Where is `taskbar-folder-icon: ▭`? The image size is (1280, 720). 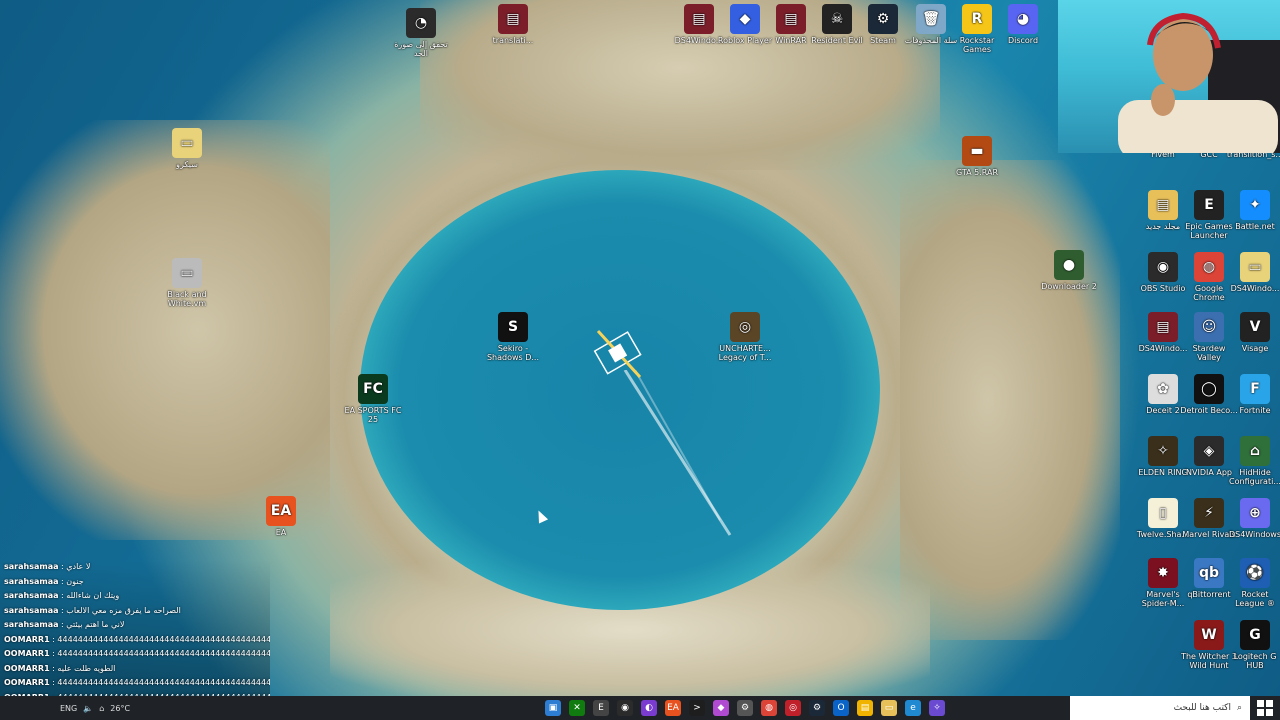 taskbar-folder-icon: ▭ is located at coordinates (889, 708).